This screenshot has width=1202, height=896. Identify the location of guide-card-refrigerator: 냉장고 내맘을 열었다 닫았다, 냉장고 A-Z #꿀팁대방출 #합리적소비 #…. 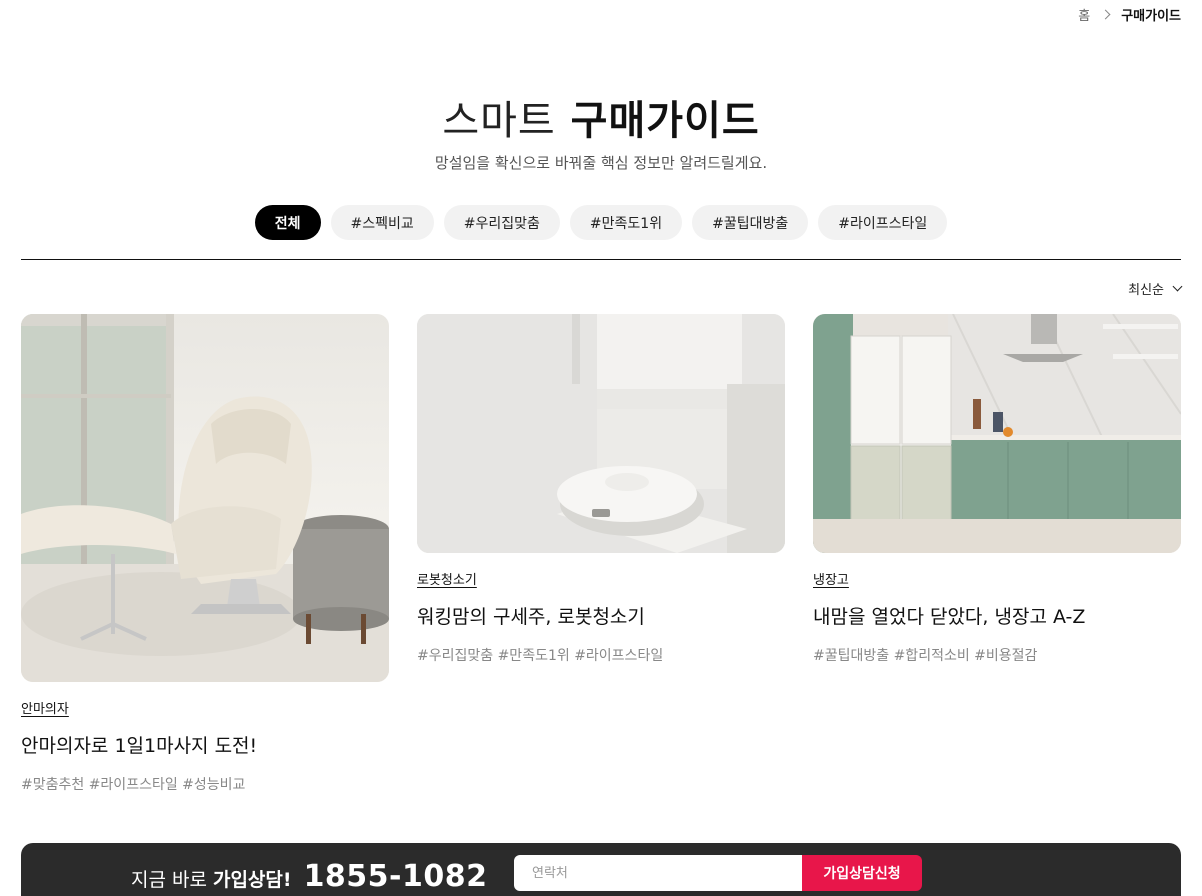
(997, 489).